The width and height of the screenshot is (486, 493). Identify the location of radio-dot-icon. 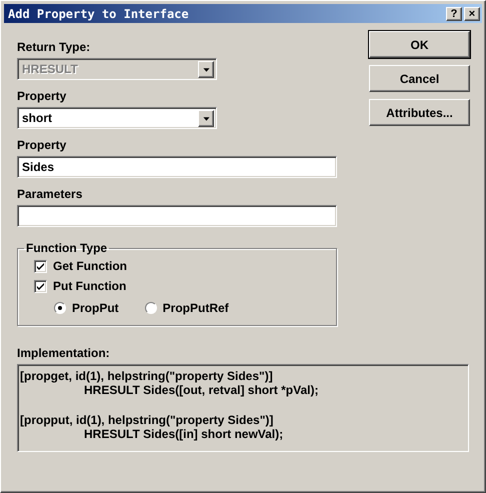
(60, 308).